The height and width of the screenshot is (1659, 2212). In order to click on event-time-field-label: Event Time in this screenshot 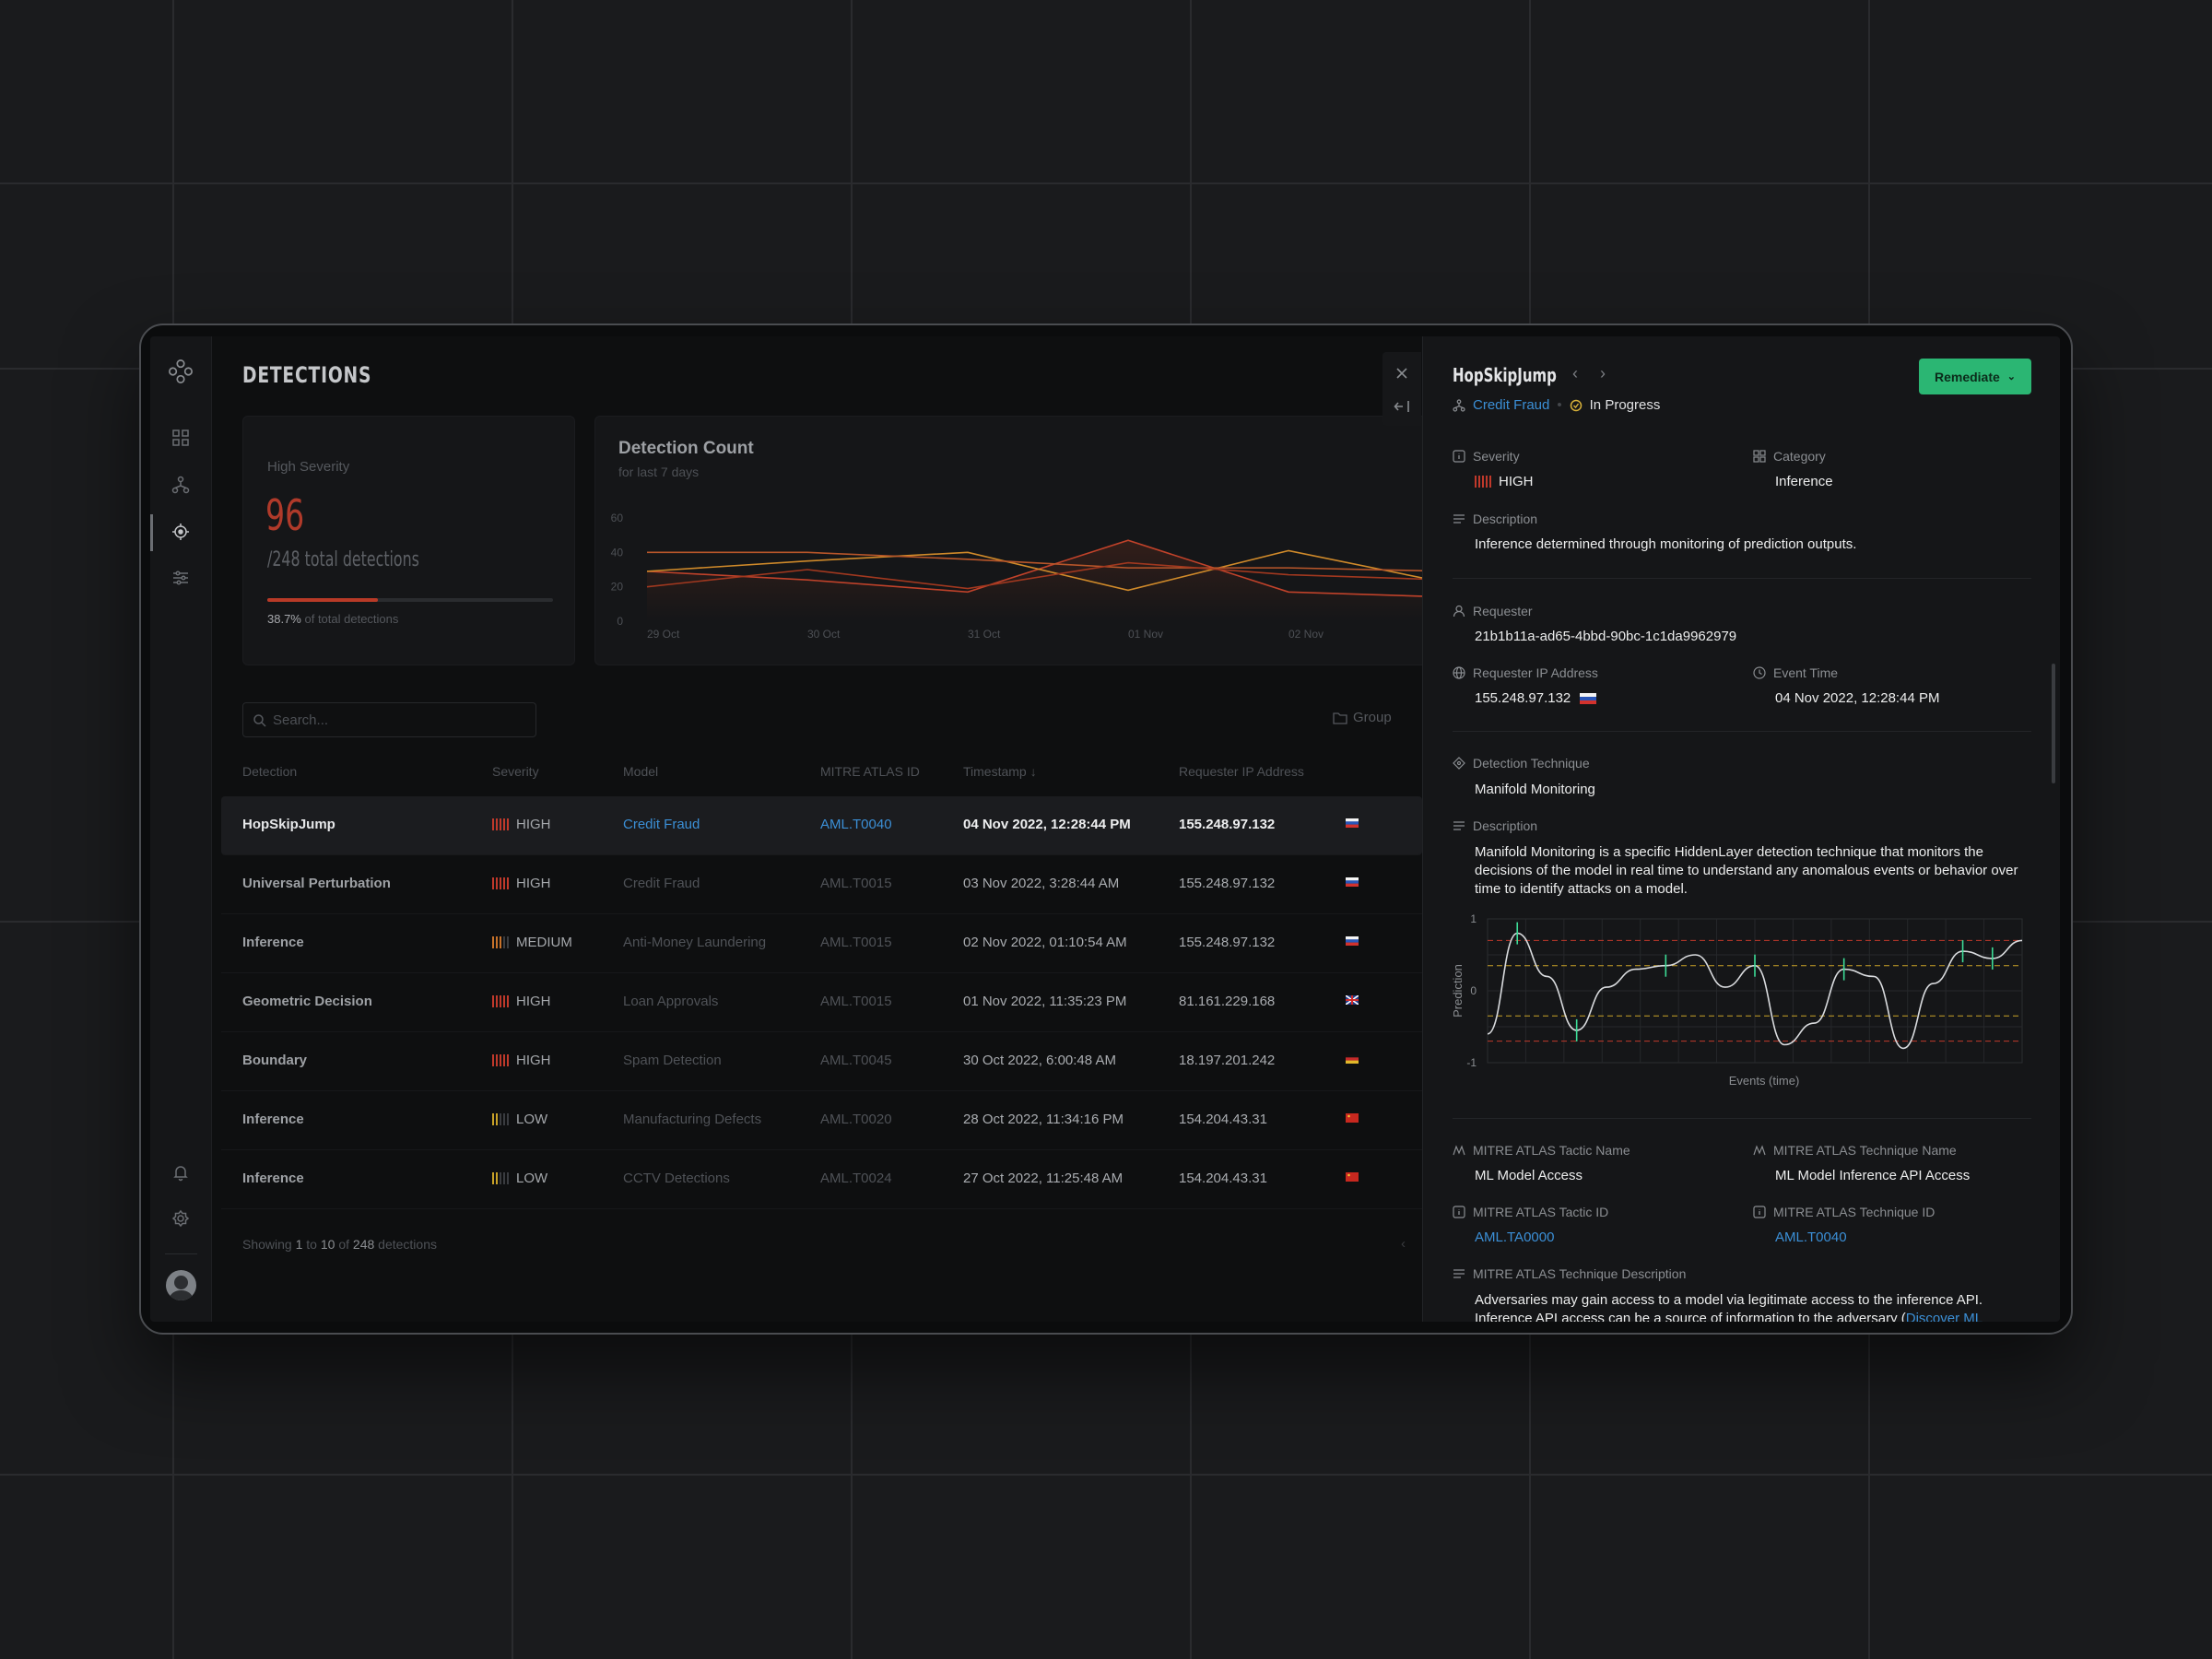, I will do `click(1795, 672)`.